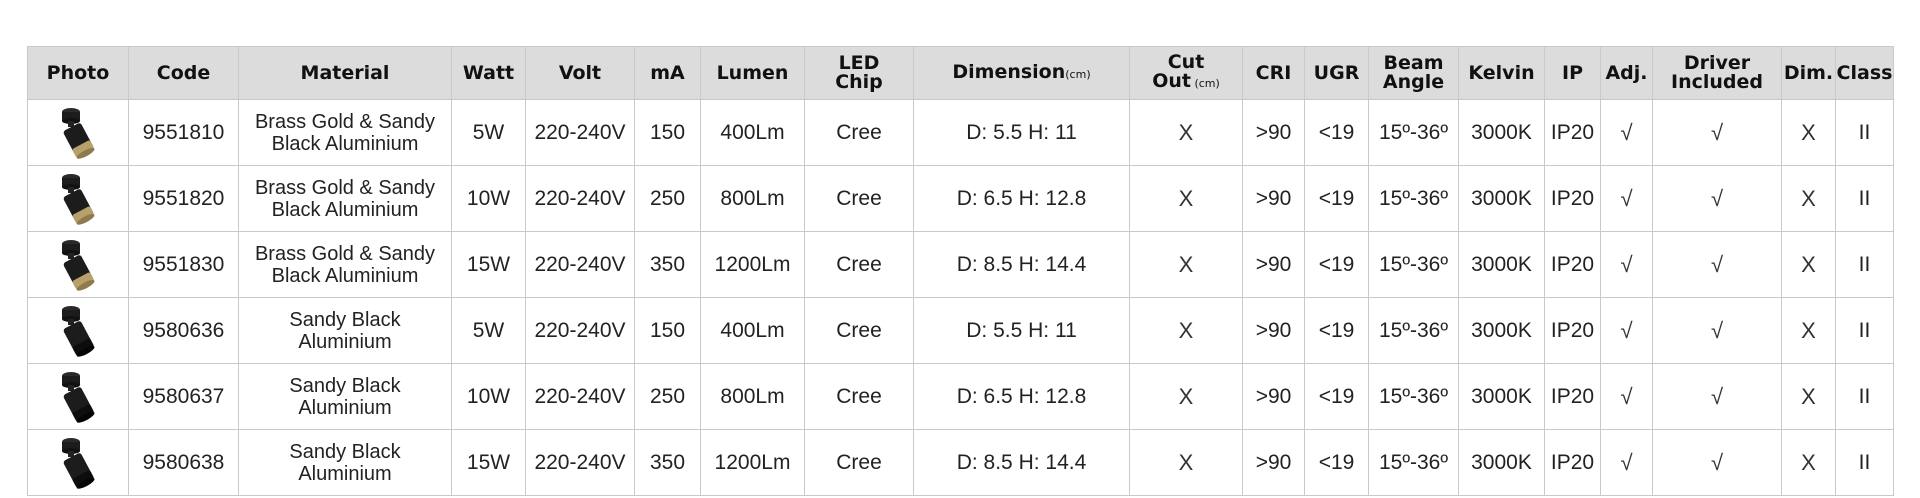 The image size is (1920, 498). Describe the element at coordinates (1864, 72) in the screenshot. I see `header-label: Class` at that location.